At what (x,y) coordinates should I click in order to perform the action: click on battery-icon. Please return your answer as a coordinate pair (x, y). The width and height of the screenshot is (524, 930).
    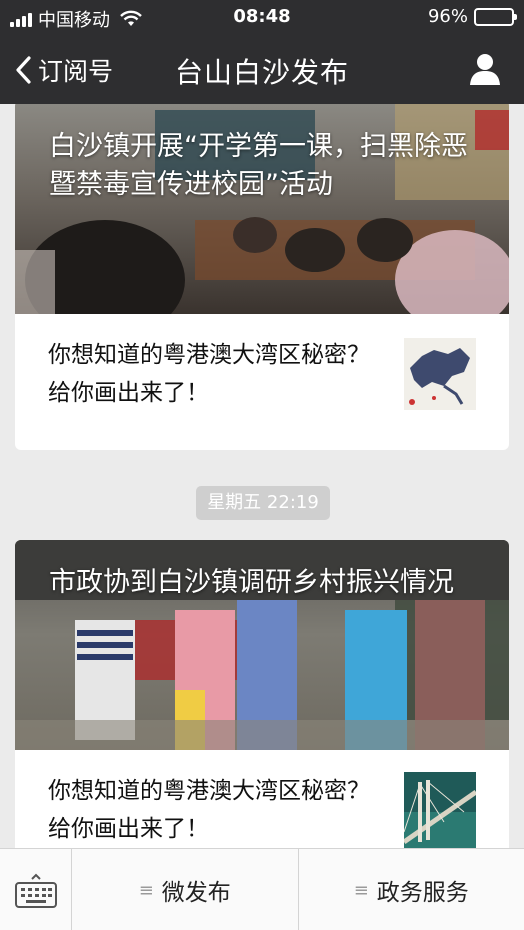
    Looking at the image, I should click on (495, 16).